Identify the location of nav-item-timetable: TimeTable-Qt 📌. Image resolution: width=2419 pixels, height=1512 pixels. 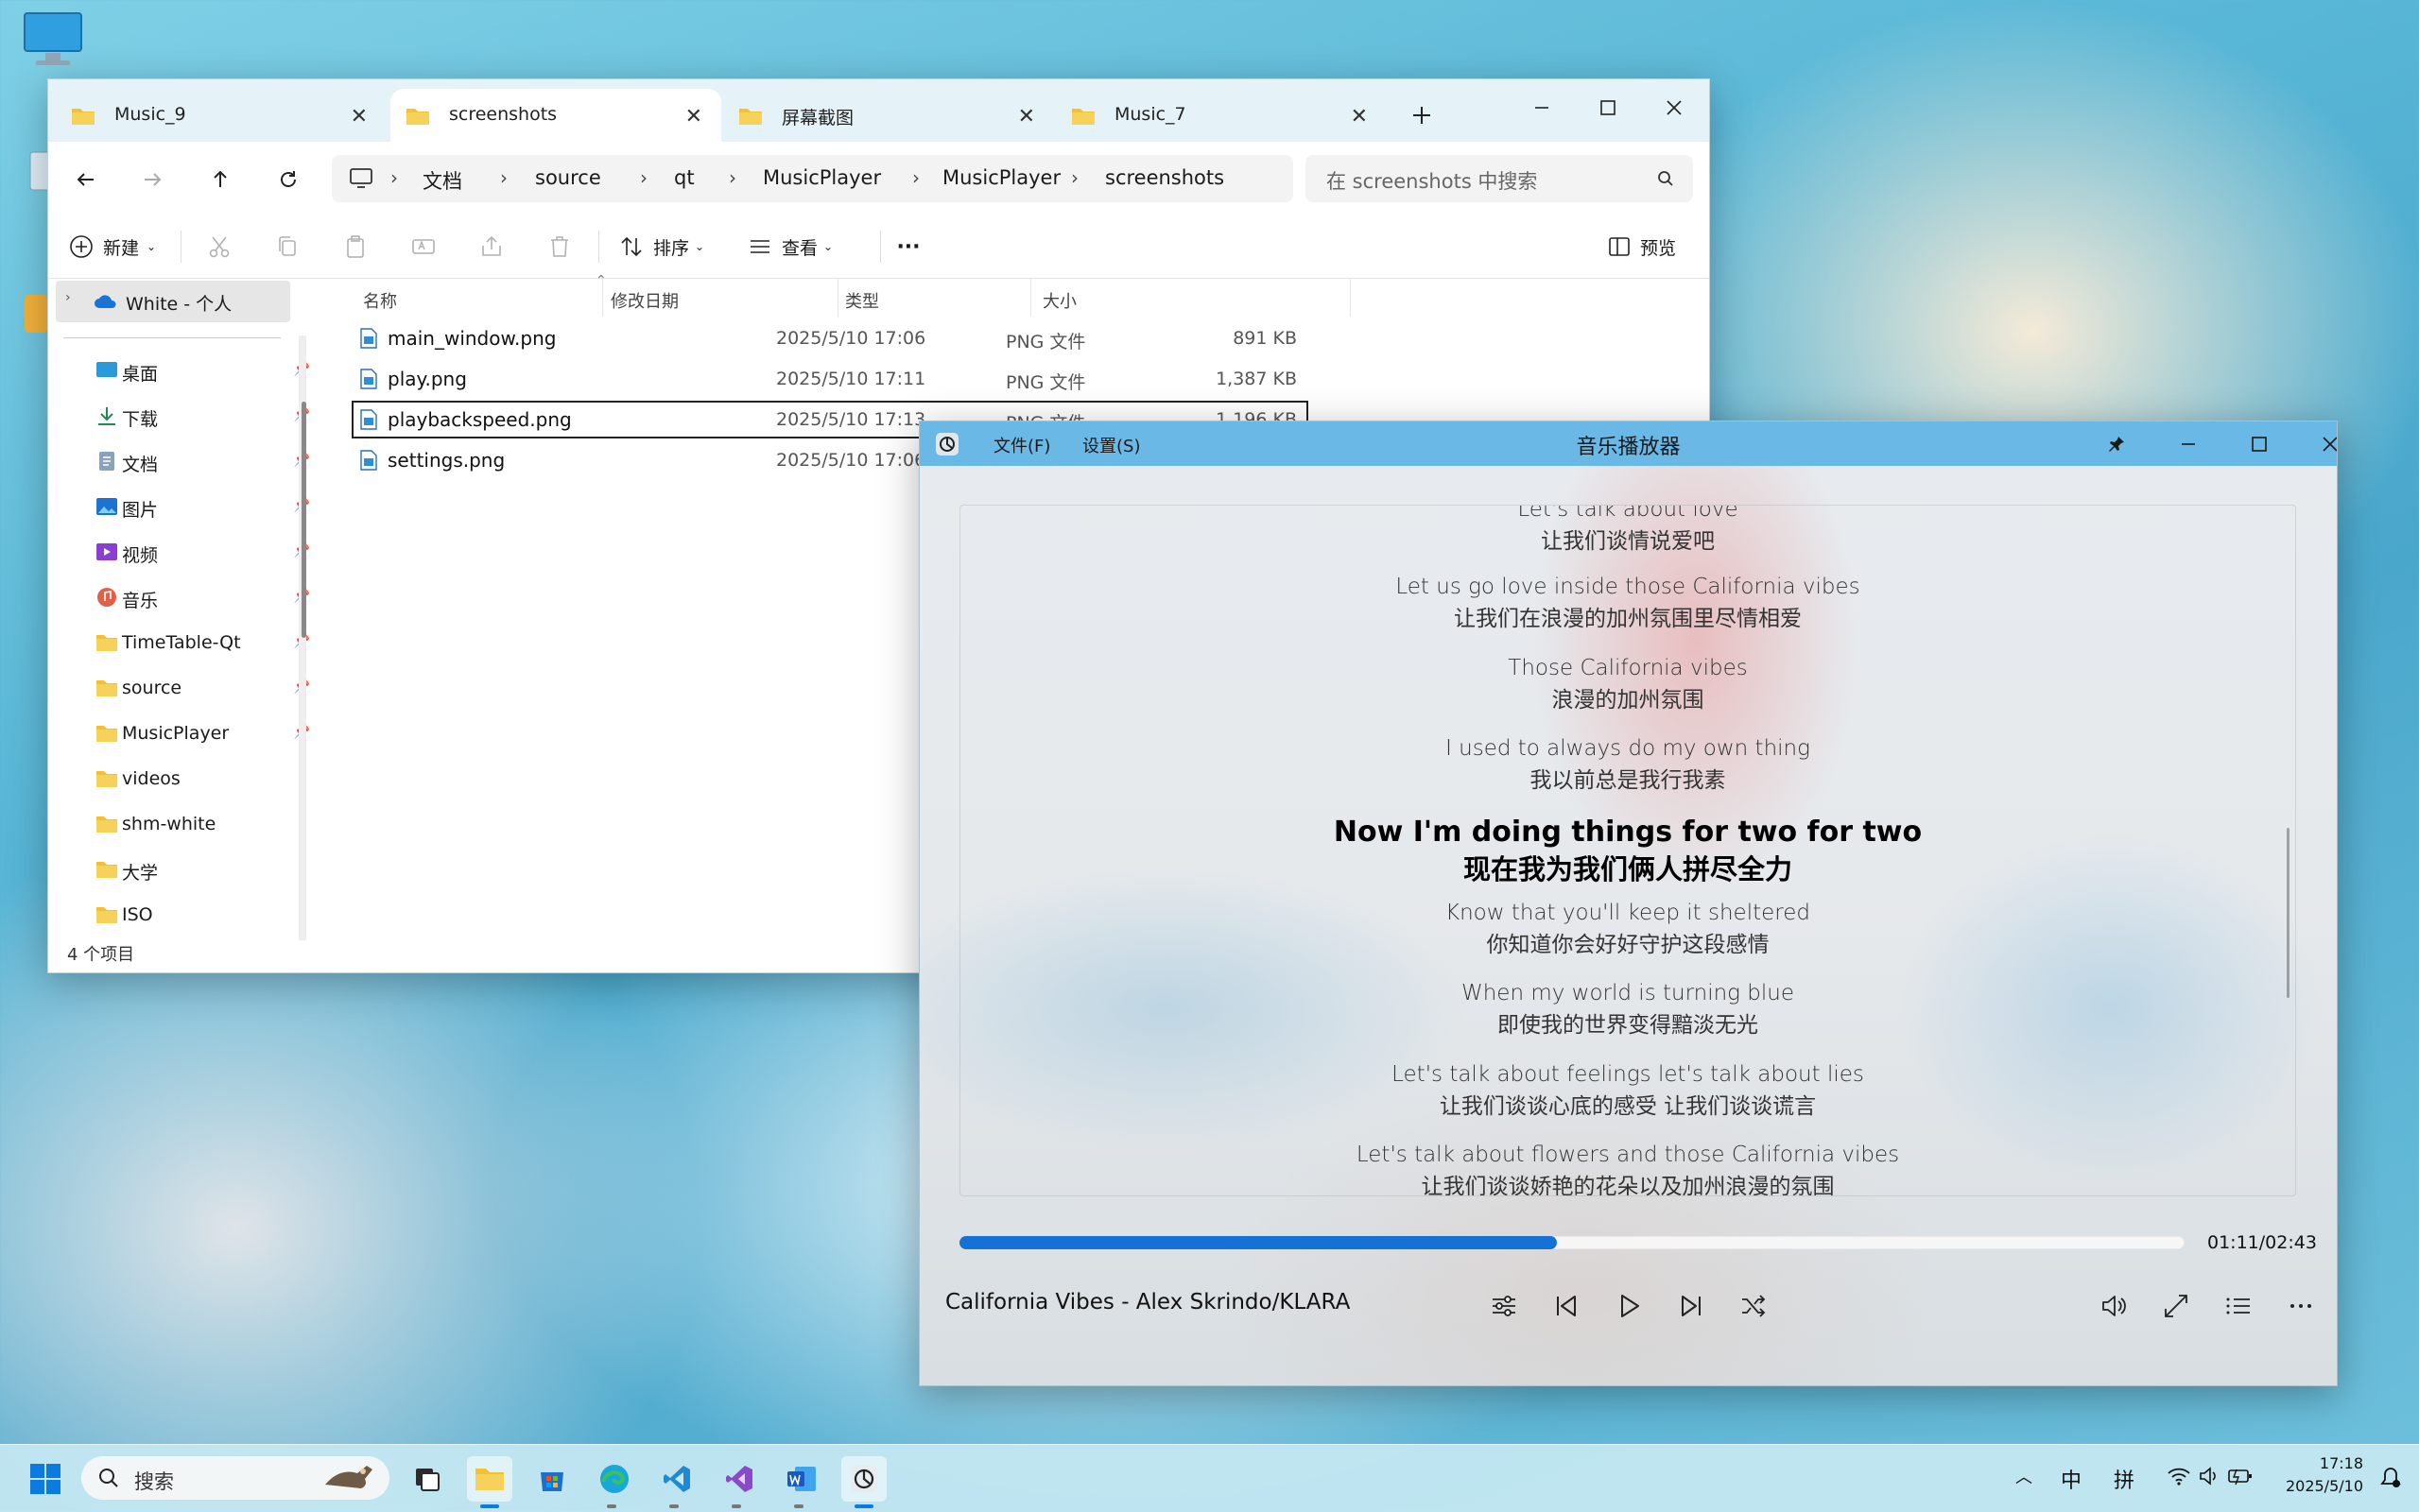
(198, 643).